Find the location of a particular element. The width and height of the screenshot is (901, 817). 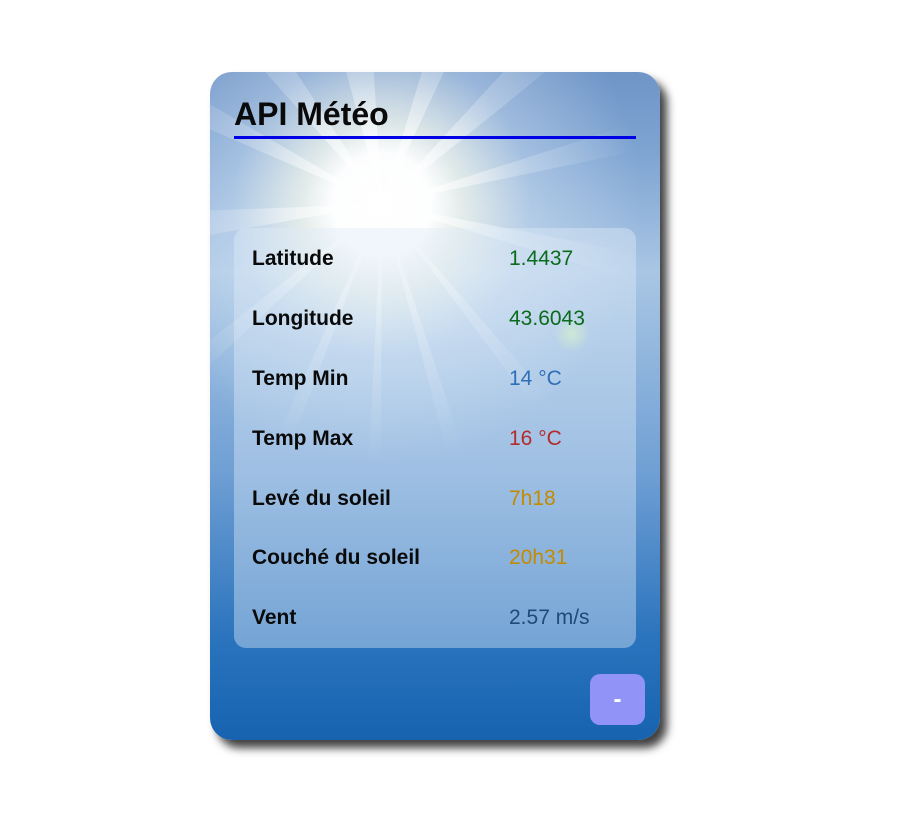

sunset-label: Couché du soleil is located at coordinates (336, 557).